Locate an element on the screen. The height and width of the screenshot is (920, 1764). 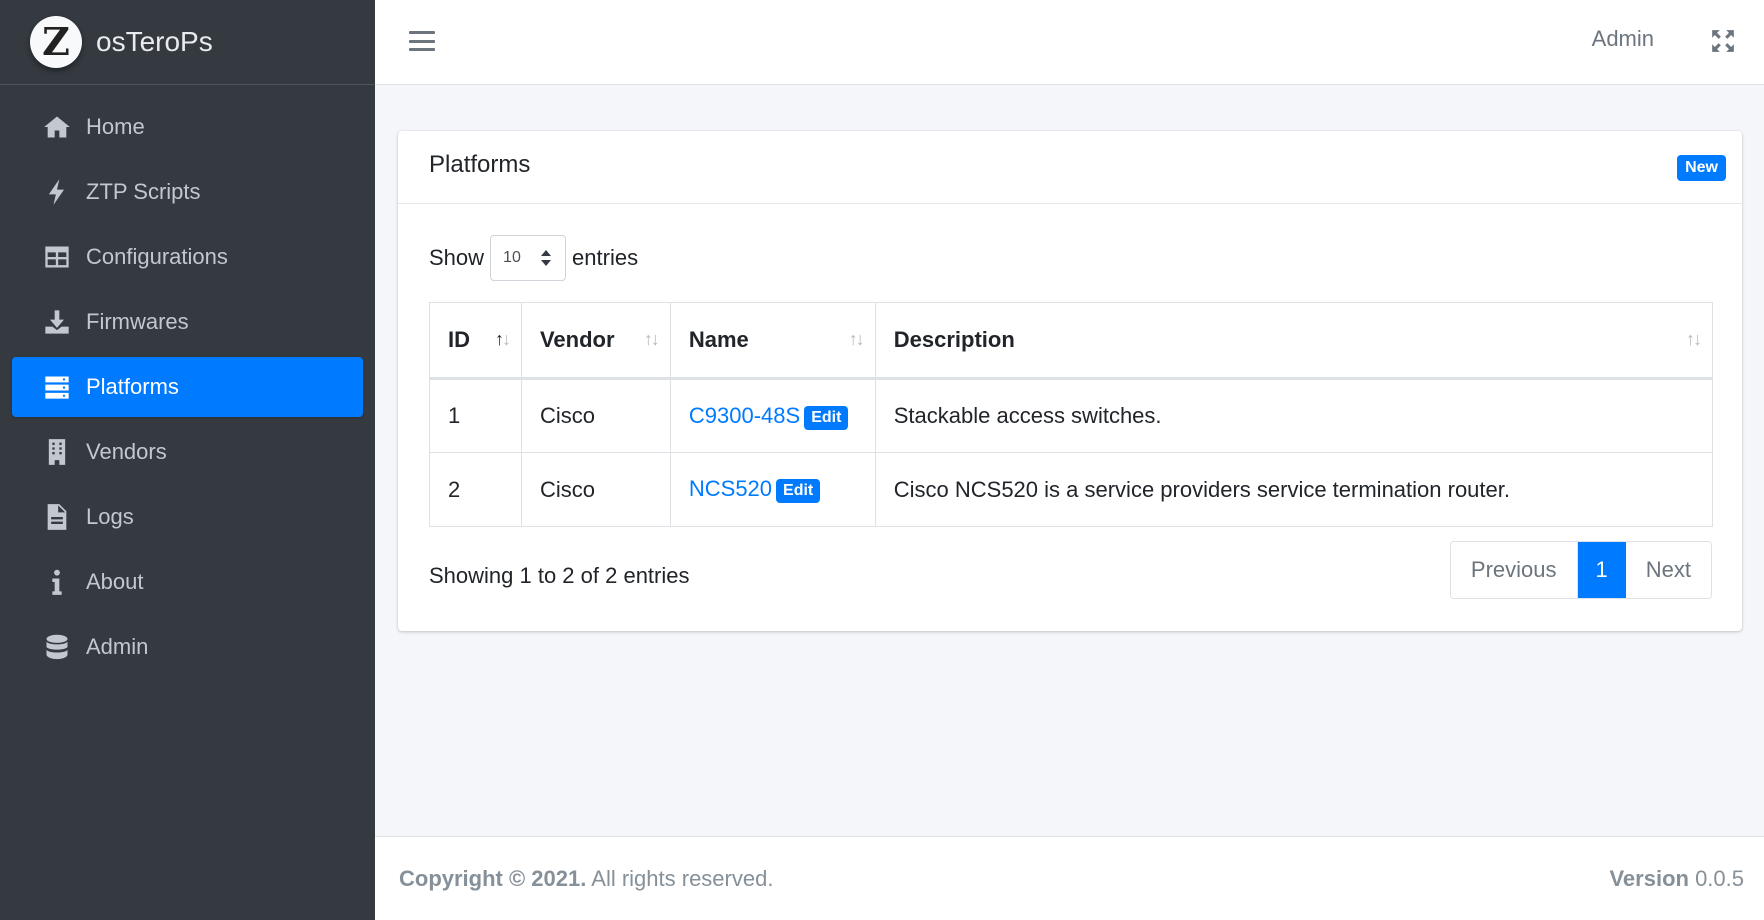
entries-label: entries is located at coordinates (605, 257).